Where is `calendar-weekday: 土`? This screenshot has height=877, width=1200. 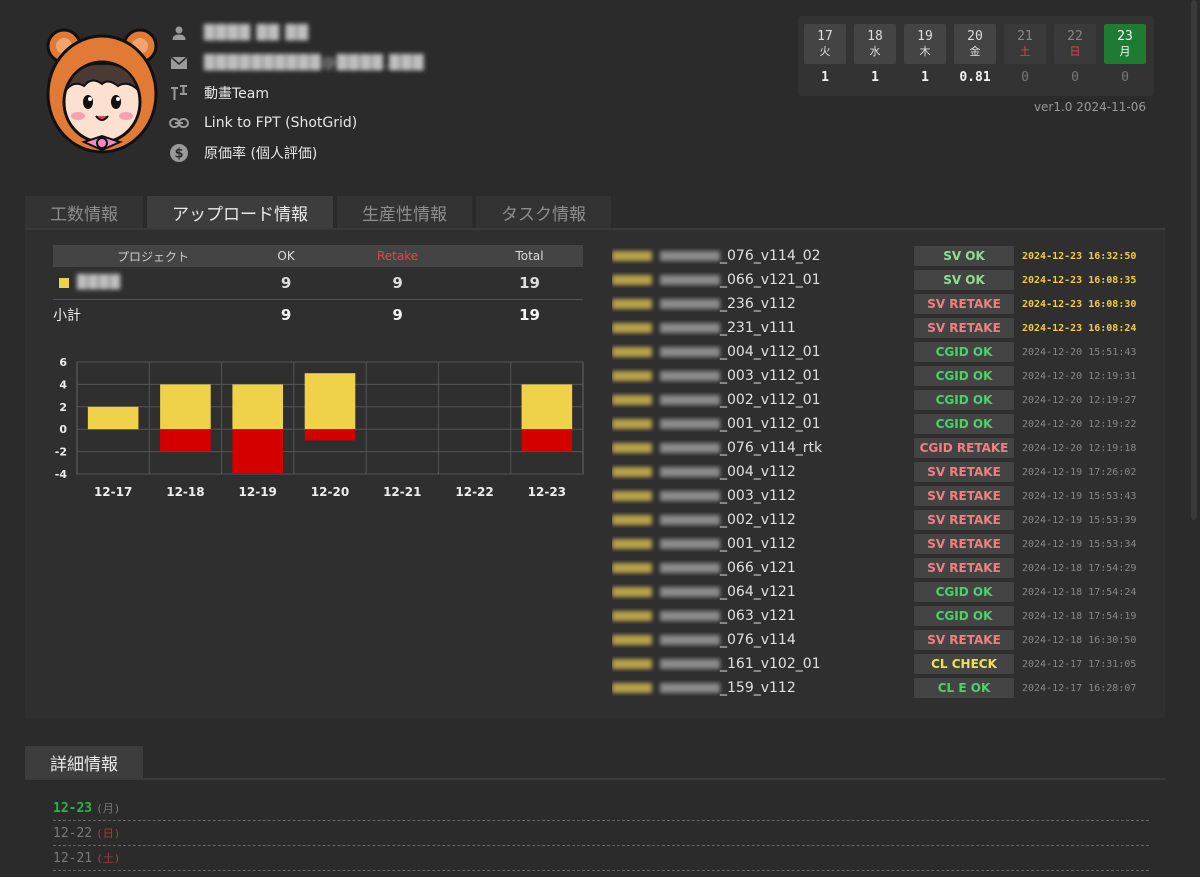
calendar-weekday: 土 is located at coordinates (1025, 51).